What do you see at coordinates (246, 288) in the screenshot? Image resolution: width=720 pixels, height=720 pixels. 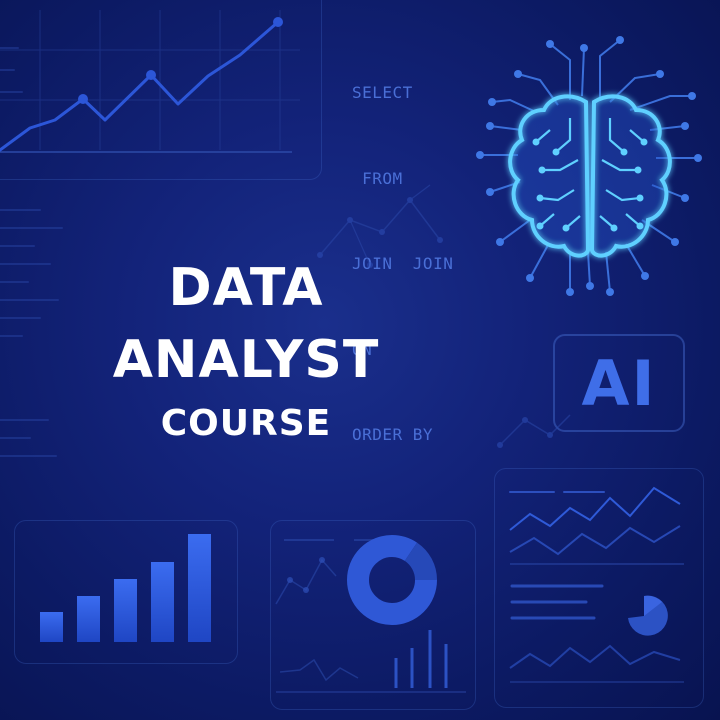 I see `title-line-data: DATA` at bounding box center [246, 288].